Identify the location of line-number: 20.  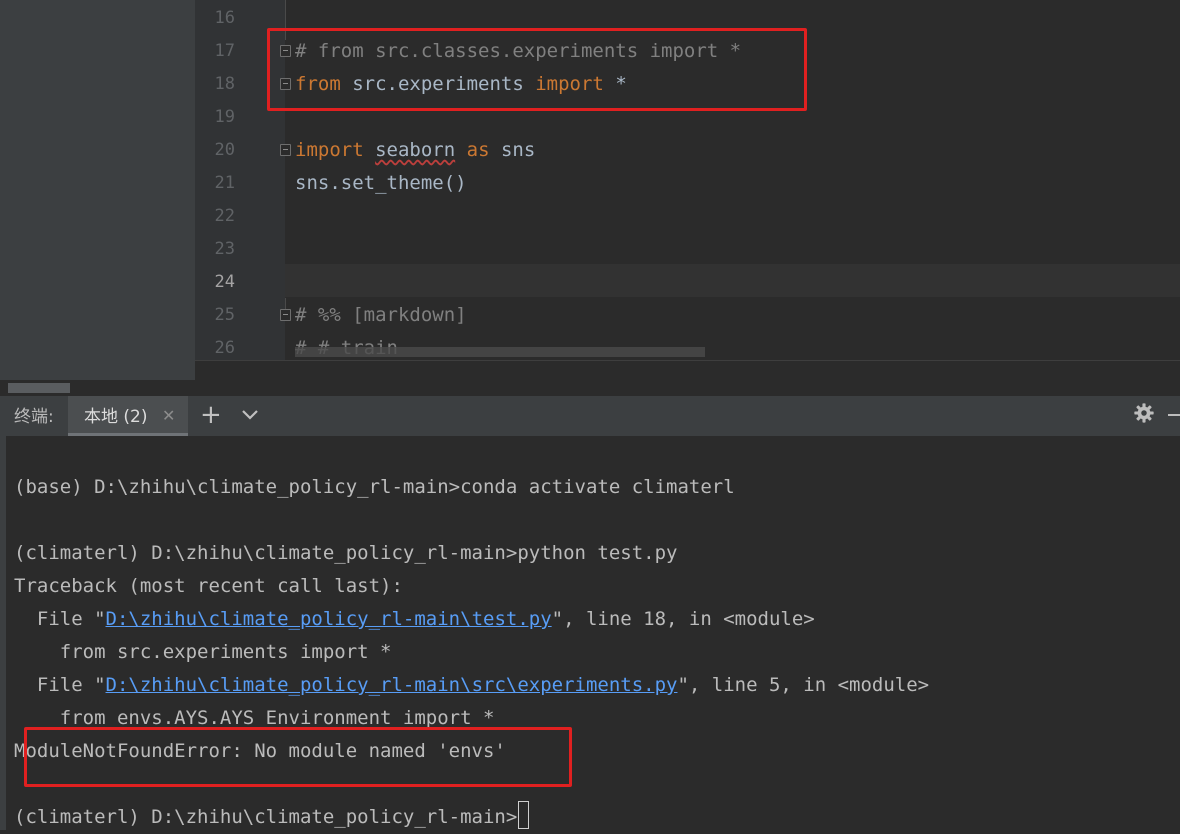
(224, 150).